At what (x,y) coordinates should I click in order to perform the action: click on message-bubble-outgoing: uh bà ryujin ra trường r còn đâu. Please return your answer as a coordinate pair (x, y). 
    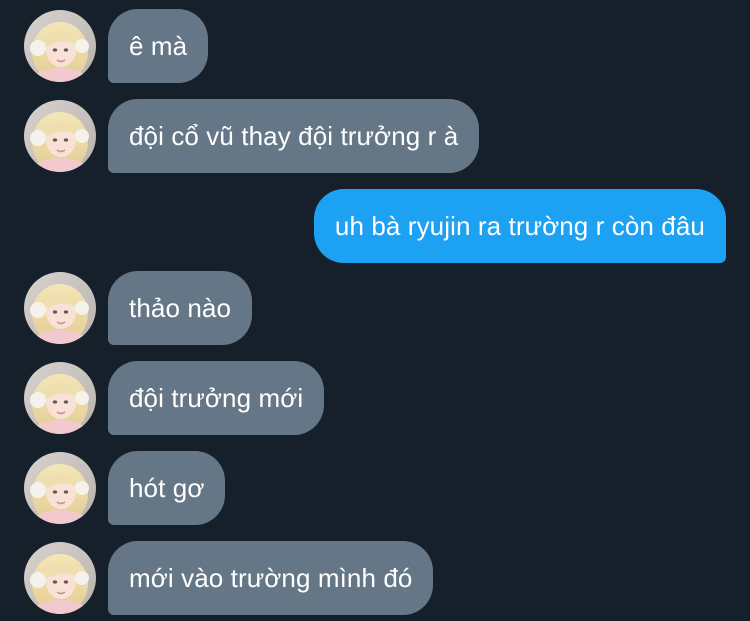
    Looking at the image, I should click on (519, 226).